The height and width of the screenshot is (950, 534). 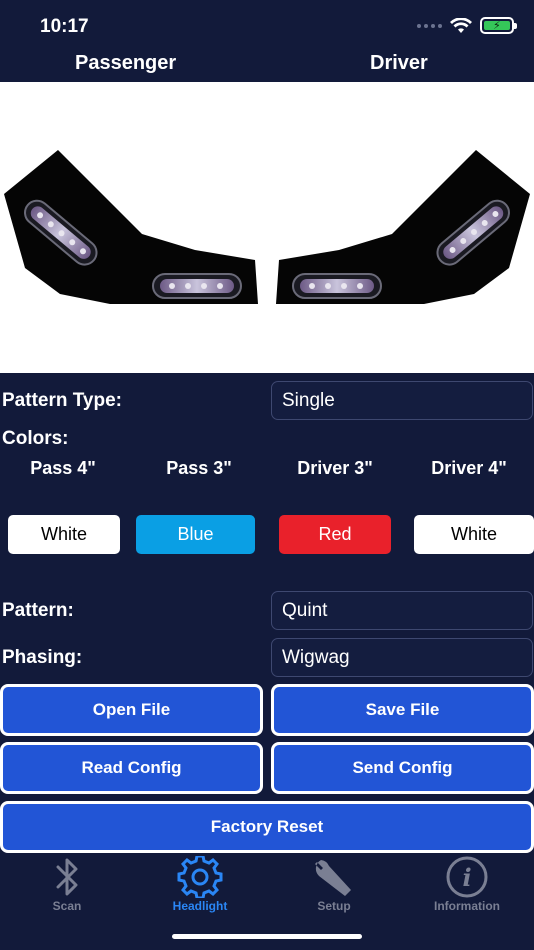 I want to click on gear-icon, so click(x=200, y=877).